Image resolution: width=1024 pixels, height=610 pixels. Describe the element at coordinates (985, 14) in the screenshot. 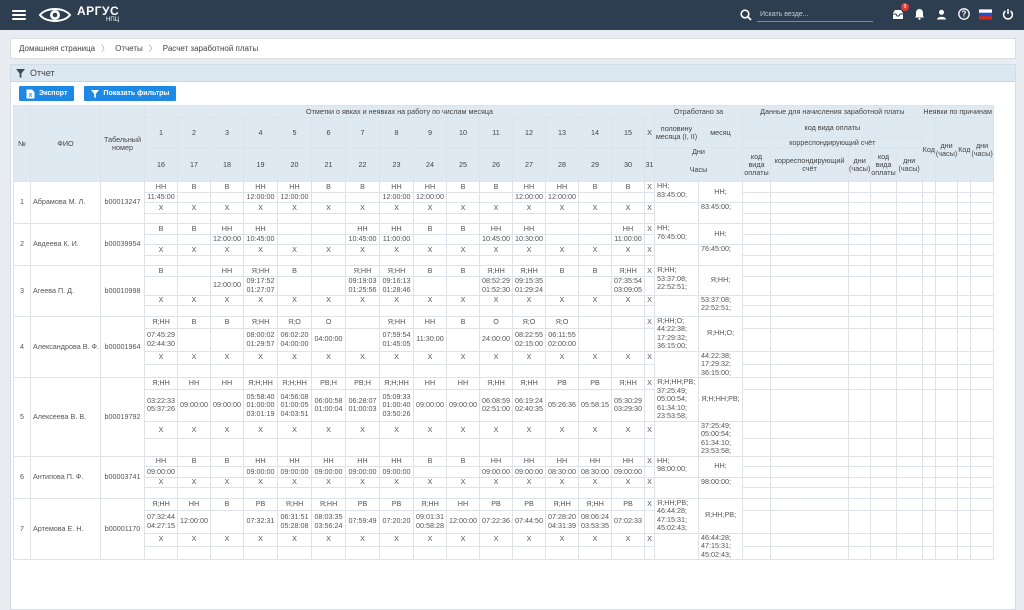

I see `language-flag-icon` at that location.